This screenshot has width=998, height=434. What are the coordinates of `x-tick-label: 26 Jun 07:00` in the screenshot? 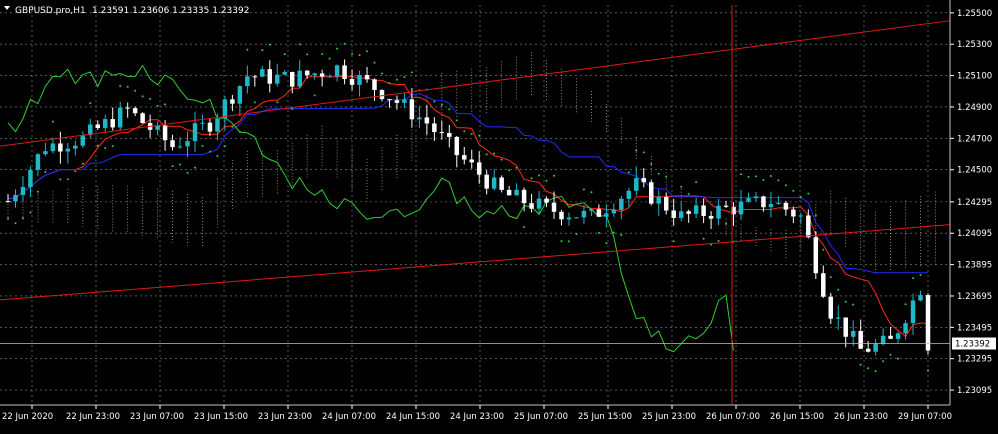 It's located at (733, 417).